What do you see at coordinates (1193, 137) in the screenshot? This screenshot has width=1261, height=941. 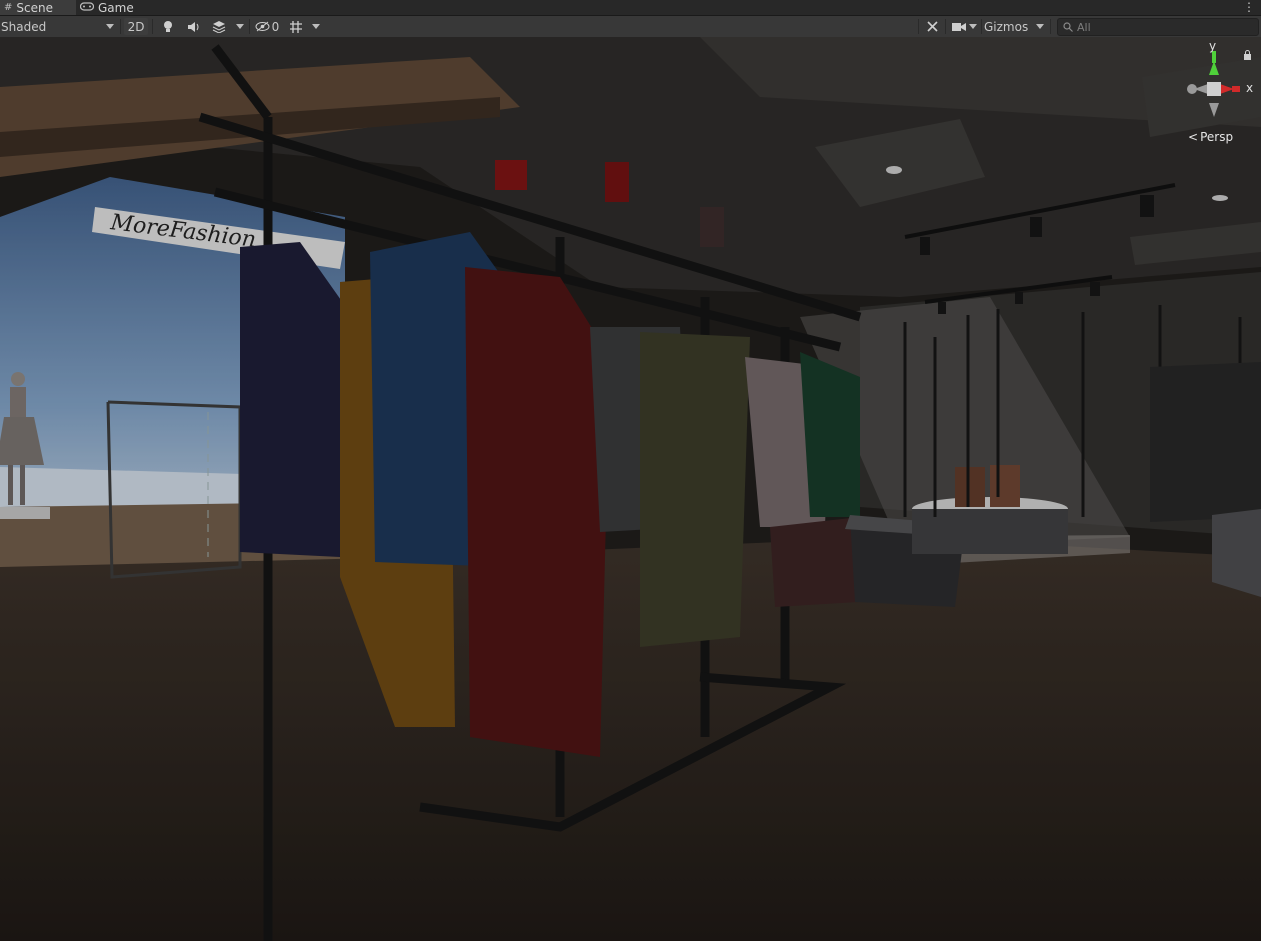 I see `perspective-icon: <` at bounding box center [1193, 137].